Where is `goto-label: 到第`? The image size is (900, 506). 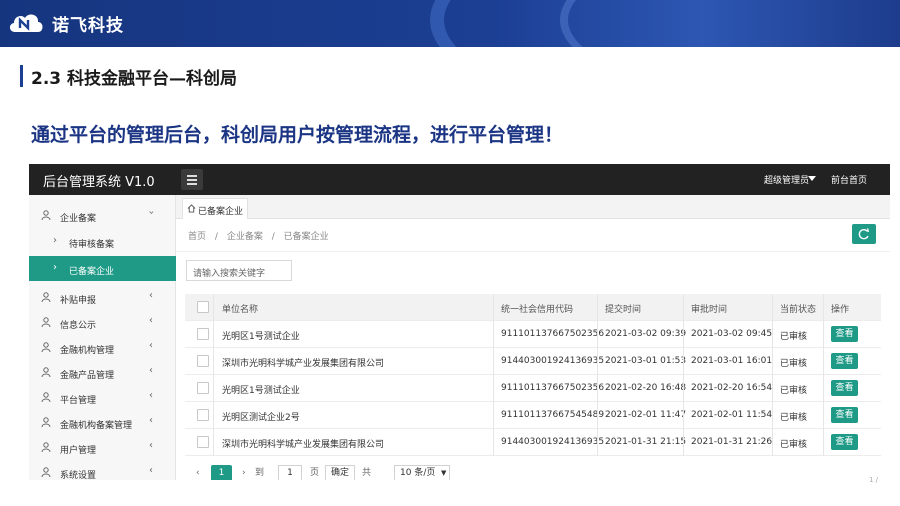
goto-label: 到第 is located at coordinates (260, 473).